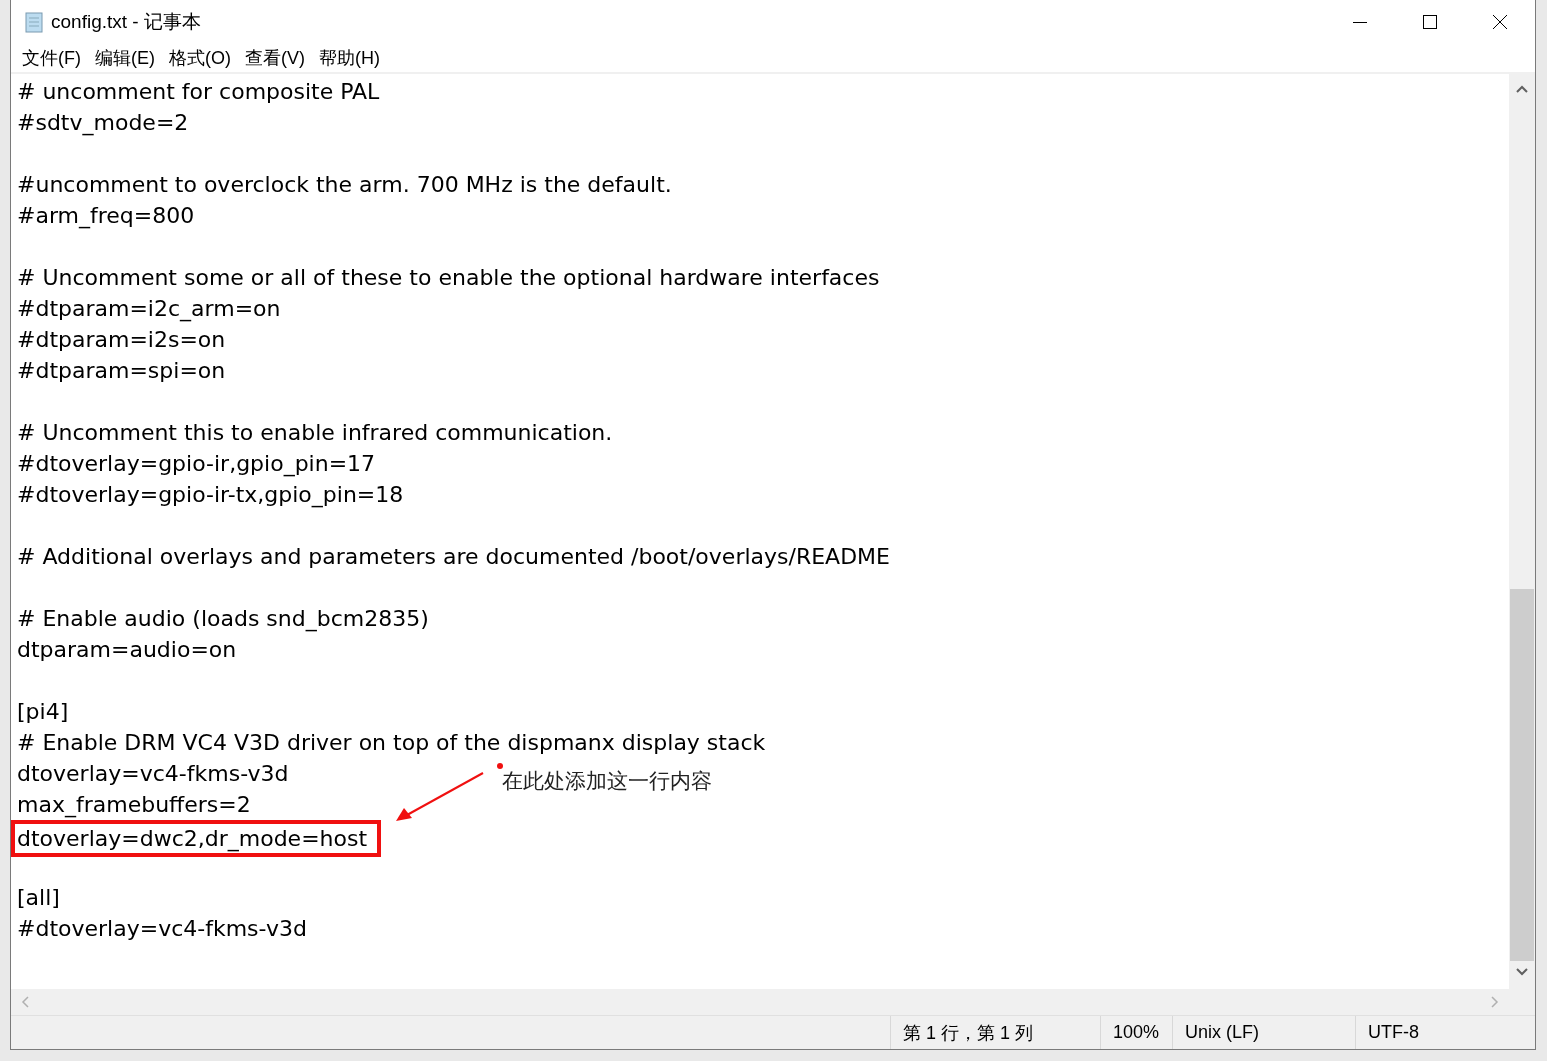 The width and height of the screenshot is (1547, 1061). I want to click on horizontal-scrollbar, so click(760, 1002).